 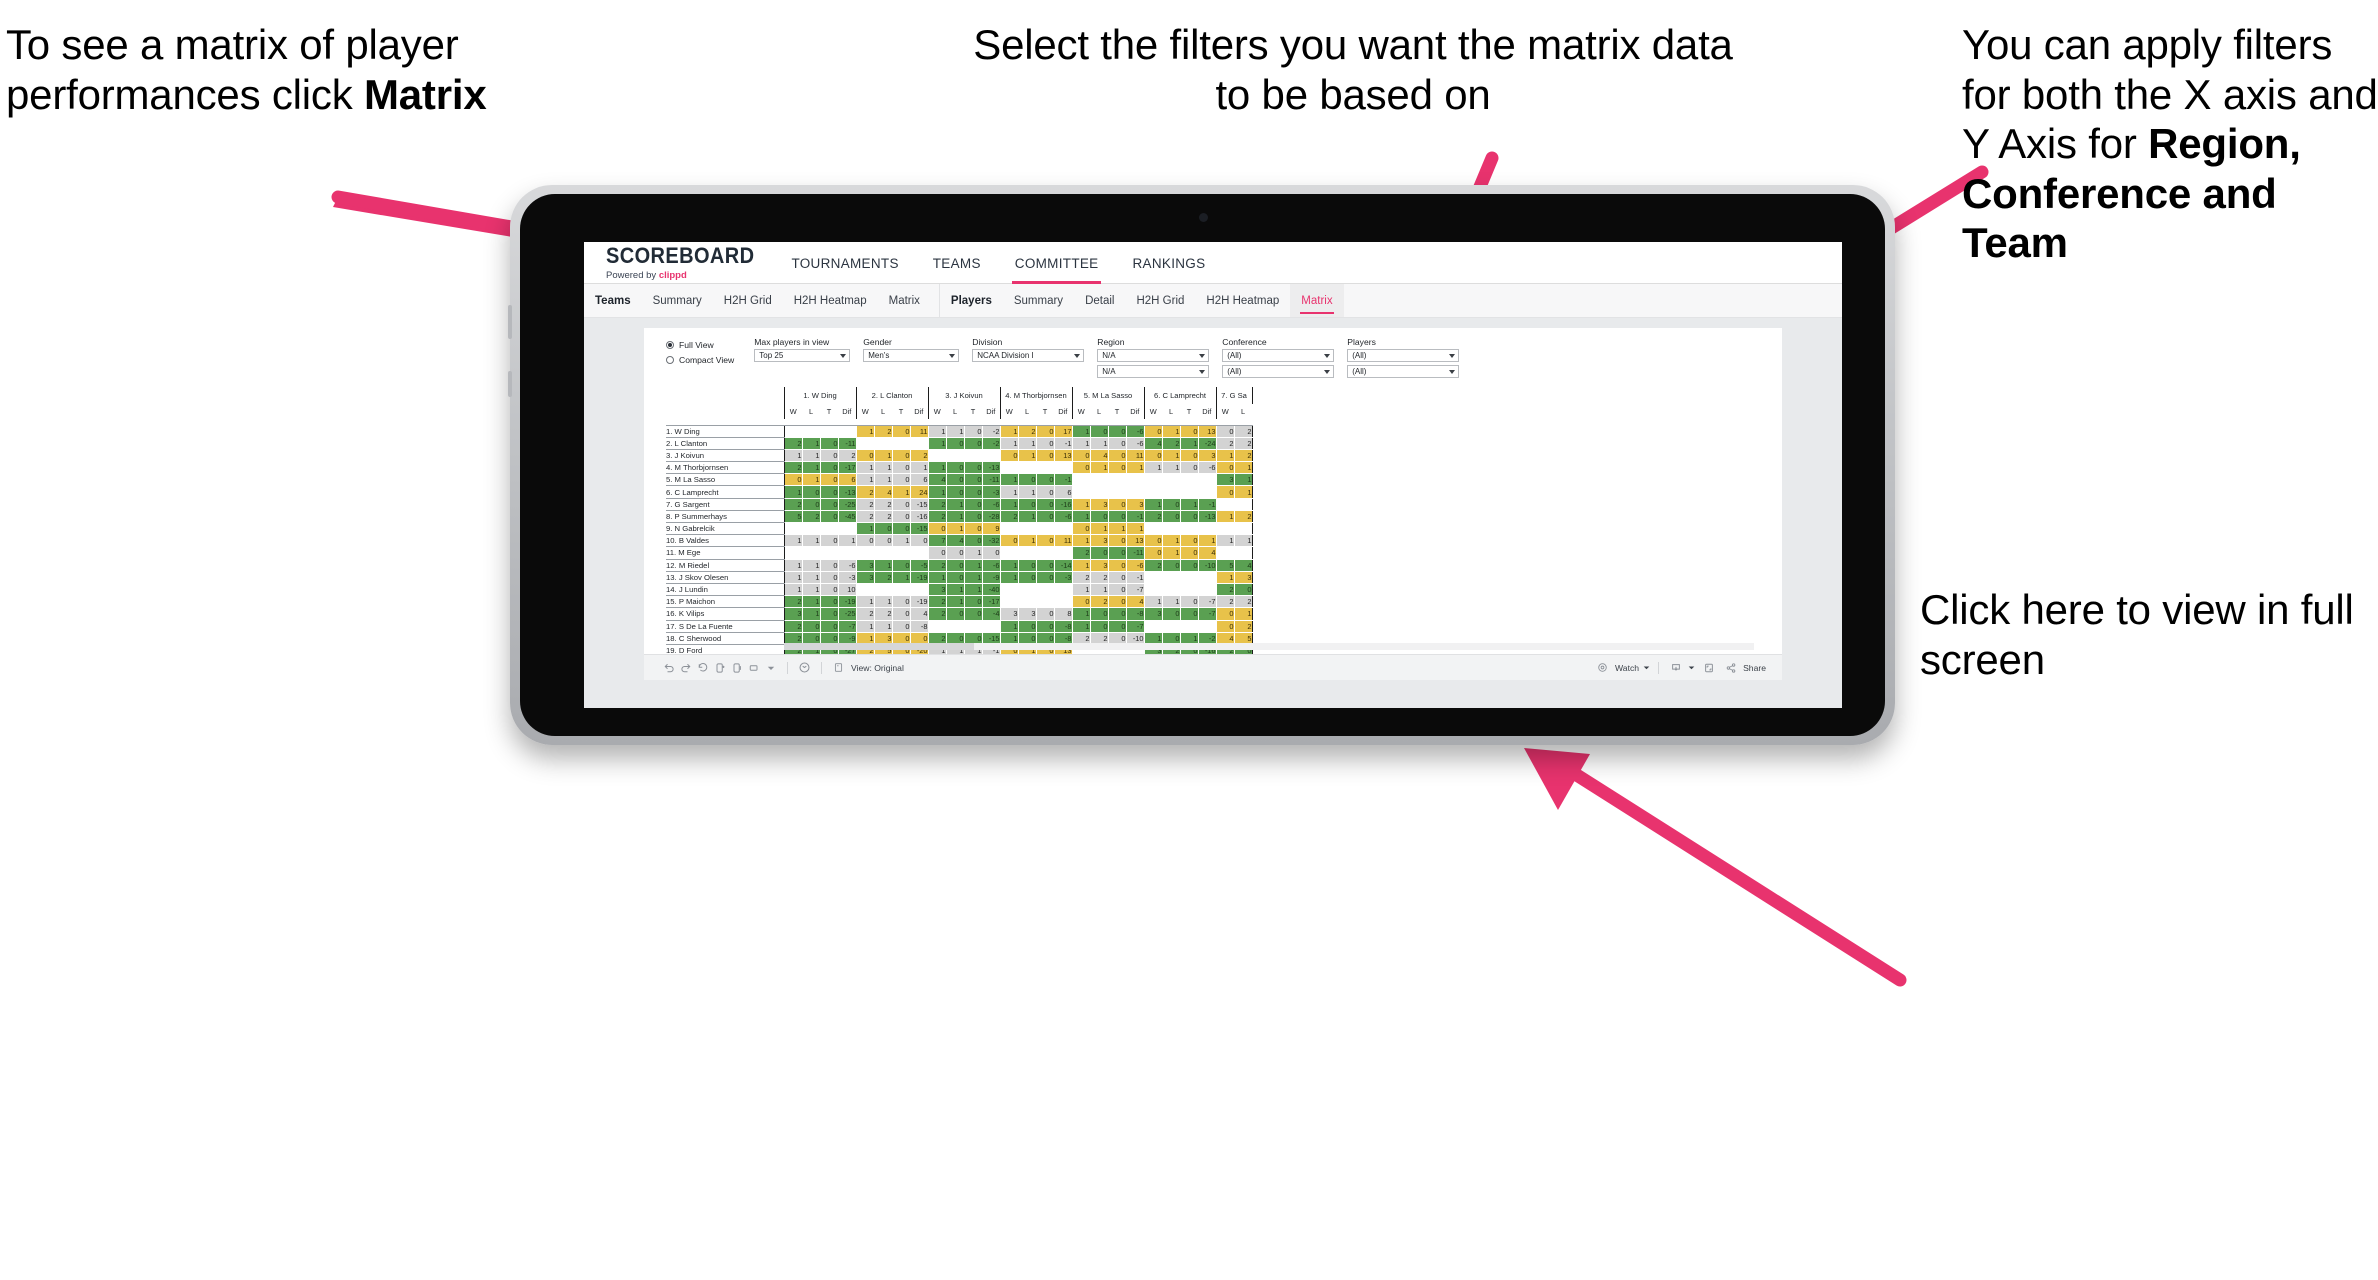 What do you see at coordinates (1403, 355) in the screenshot?
I see `select-players-x: (All)` at bounding box center [1403, 355].